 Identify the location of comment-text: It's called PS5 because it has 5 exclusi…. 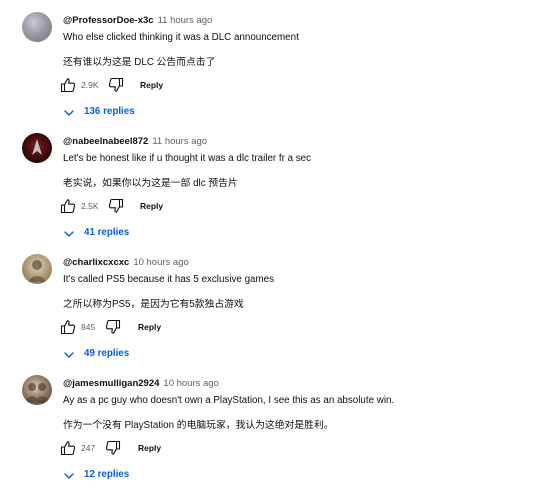
(168, 279).